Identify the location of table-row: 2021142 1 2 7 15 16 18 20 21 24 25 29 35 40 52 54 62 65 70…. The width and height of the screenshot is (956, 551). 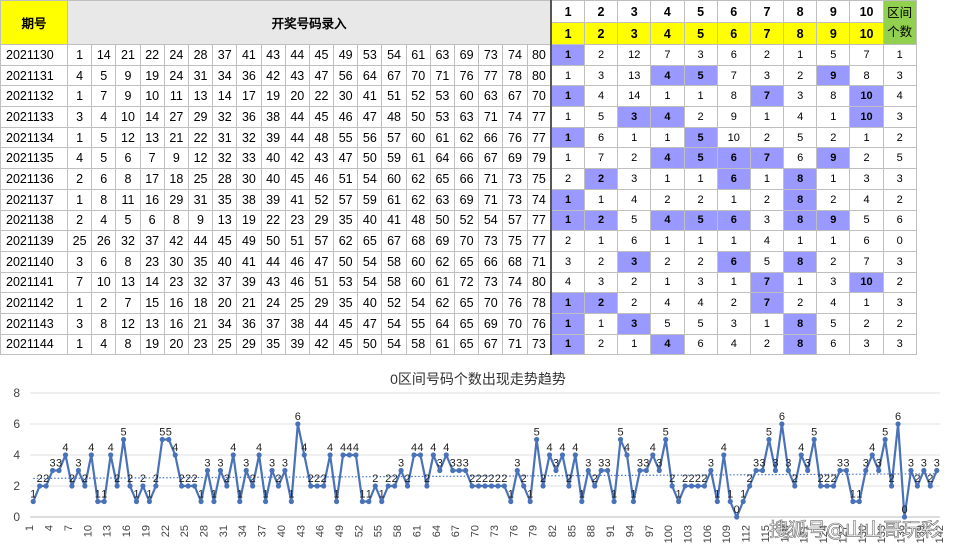
(458, 303).